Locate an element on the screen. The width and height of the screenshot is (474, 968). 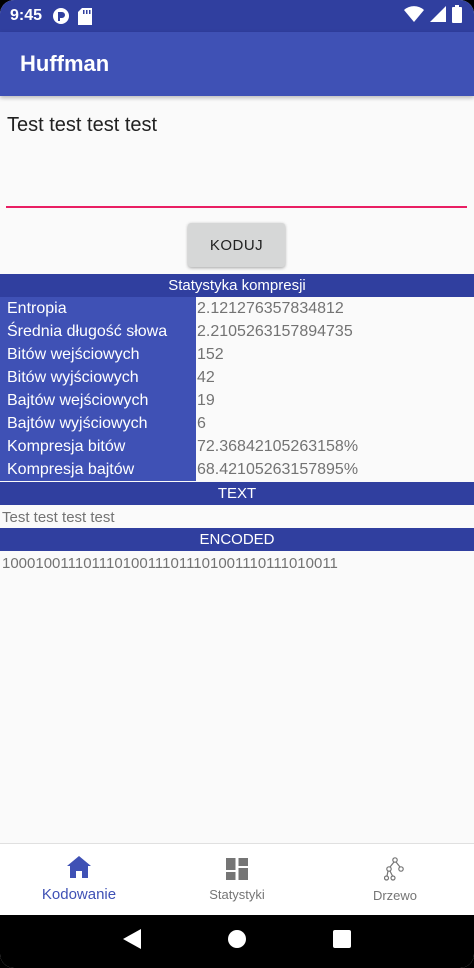
stat-label: Bitów wejściowych is located at coordinates (98, 354).